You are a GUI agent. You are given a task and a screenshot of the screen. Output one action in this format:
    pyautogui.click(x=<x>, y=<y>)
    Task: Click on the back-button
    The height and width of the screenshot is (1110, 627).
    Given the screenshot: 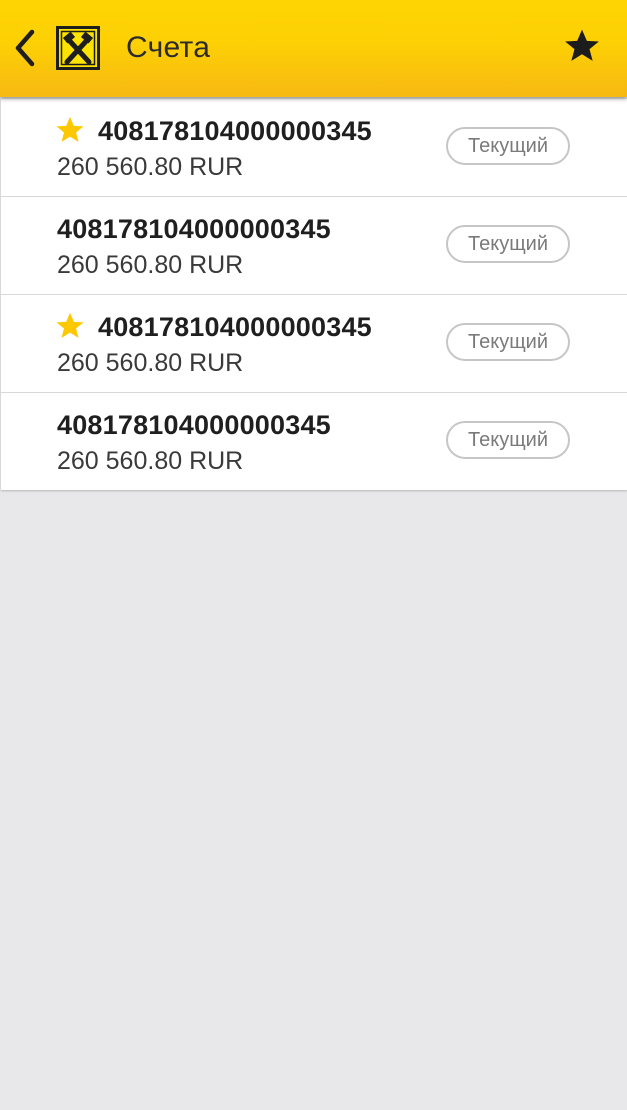 What is the action you would take?
    pyautogui.click(x=25, y=48)
    